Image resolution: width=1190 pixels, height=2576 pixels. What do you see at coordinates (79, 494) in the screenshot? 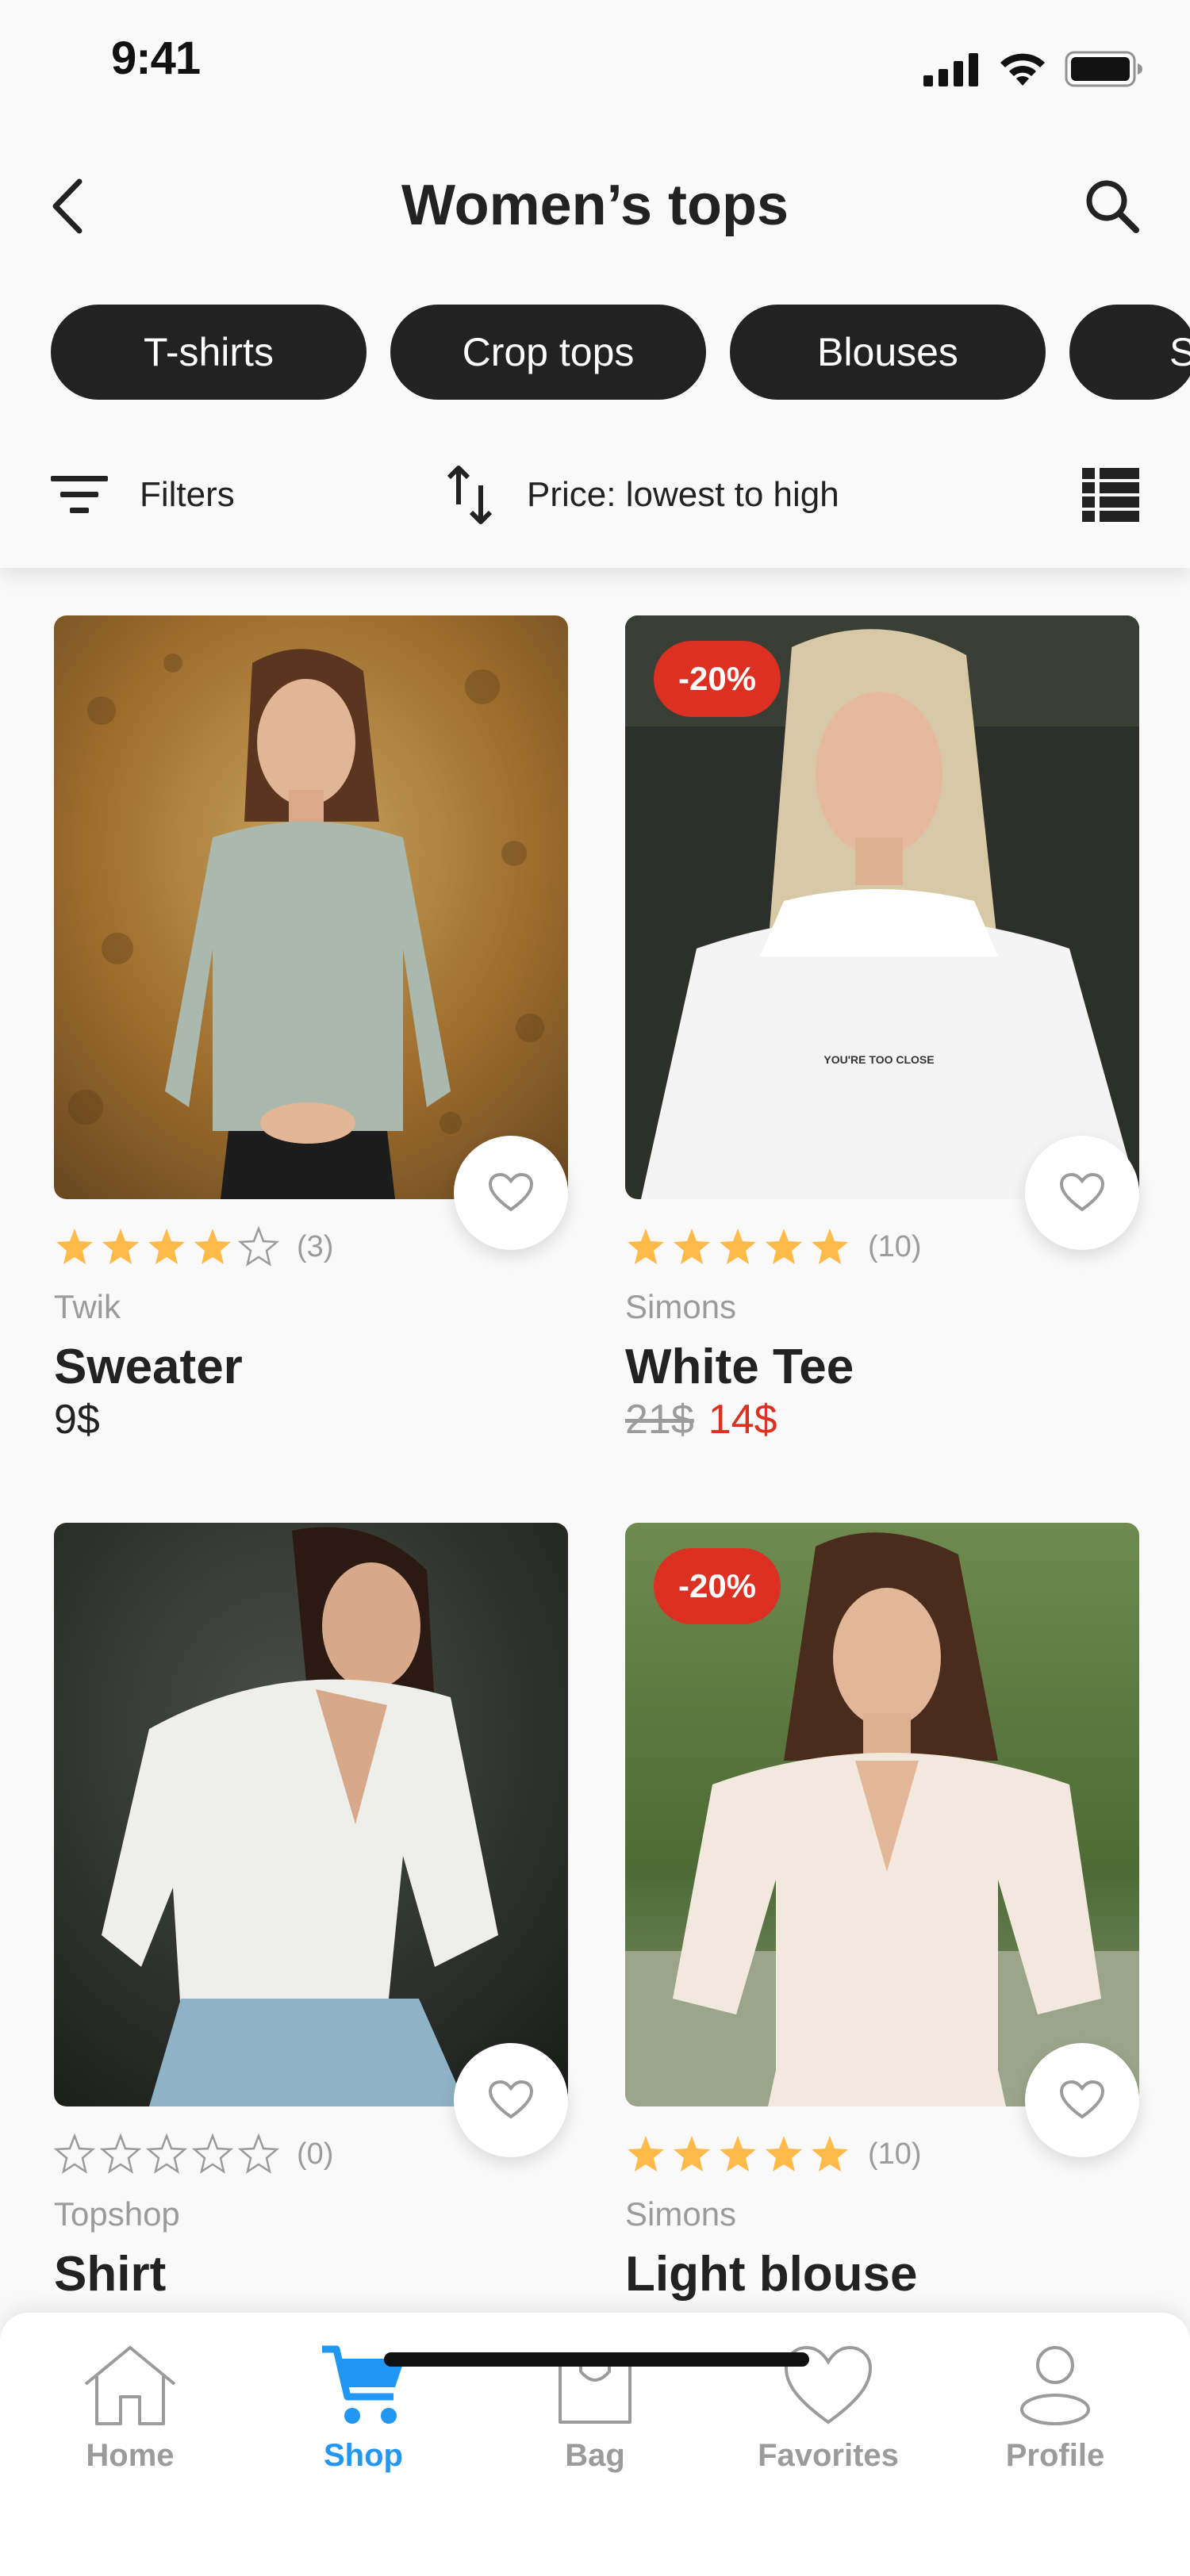
I see `filter-icon` at bounding box center [79, 494].